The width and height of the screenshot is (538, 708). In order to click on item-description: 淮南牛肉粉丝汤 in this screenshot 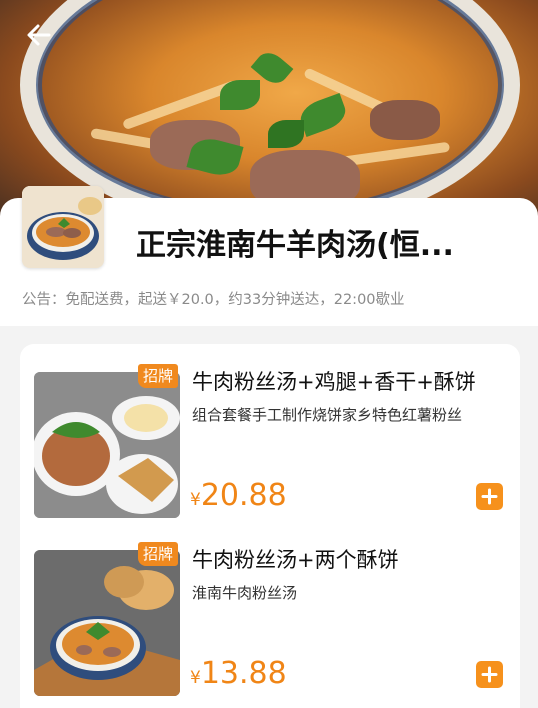, I will do `click(245, 593)`.